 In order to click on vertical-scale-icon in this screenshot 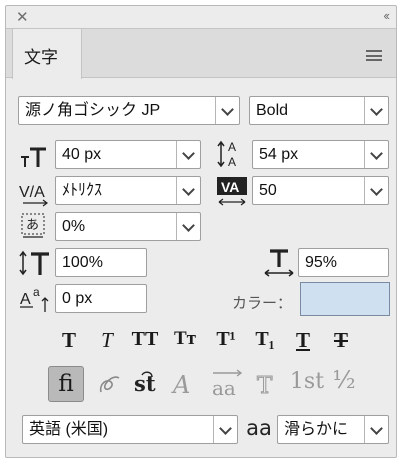, I will do `click(34, 263)`.